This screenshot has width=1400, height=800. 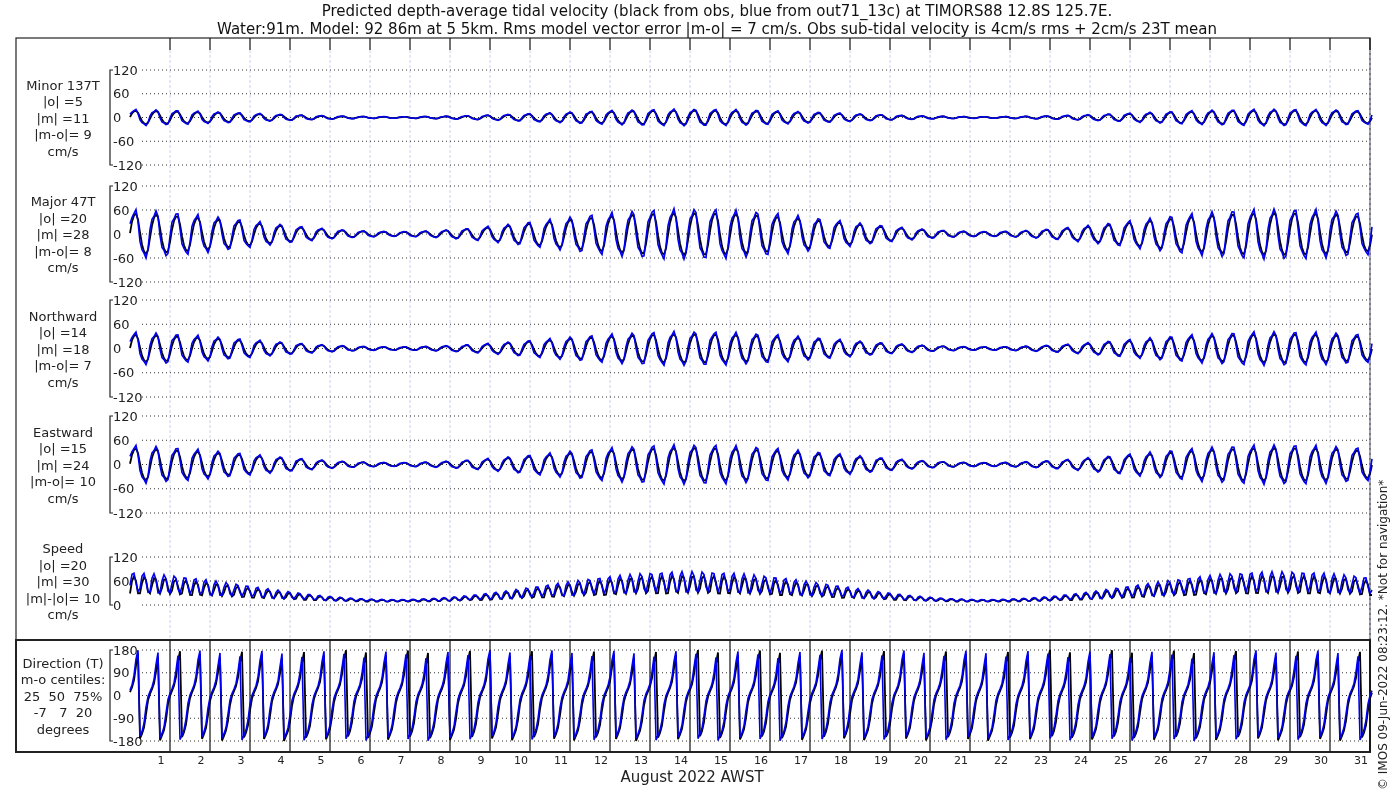 What do you see at coordinates (63, 251) in the screenshot?
I see `panel-label: |m-o|= 8` at bounding box center [63, 251].